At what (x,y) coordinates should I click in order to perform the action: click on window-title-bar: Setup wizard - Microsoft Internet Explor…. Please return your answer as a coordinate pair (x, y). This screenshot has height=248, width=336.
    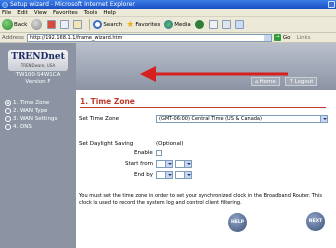
    Looking at the image, I should click on (168, 4).